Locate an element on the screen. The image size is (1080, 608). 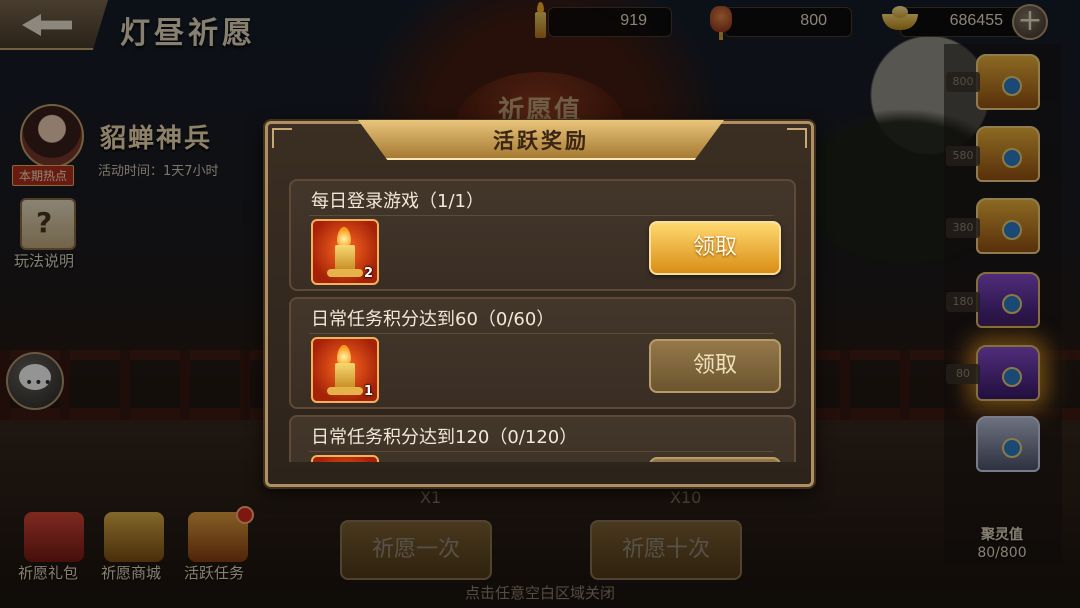
reward-quantity: 1 is located at coordinates (368, 391).